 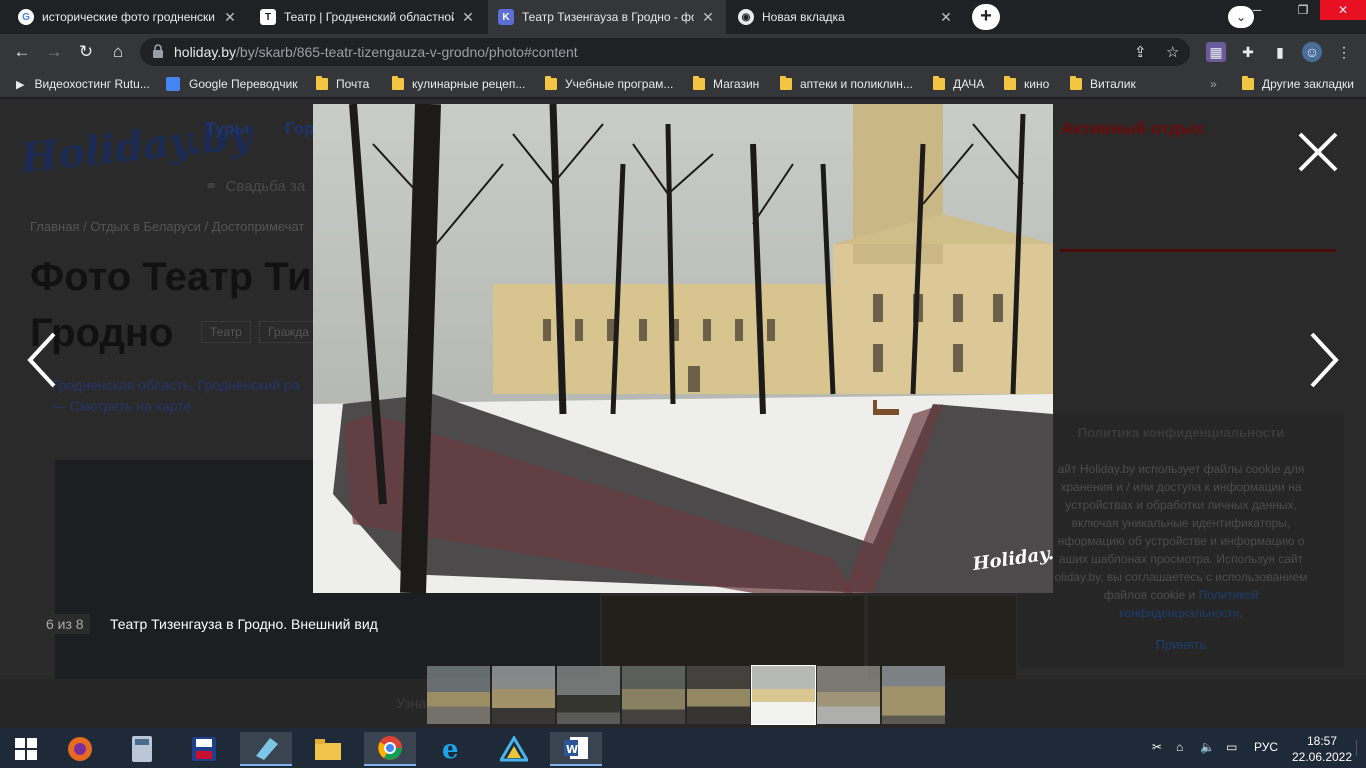 I want to click on windows-start-icon, so click(x=26, y=749).